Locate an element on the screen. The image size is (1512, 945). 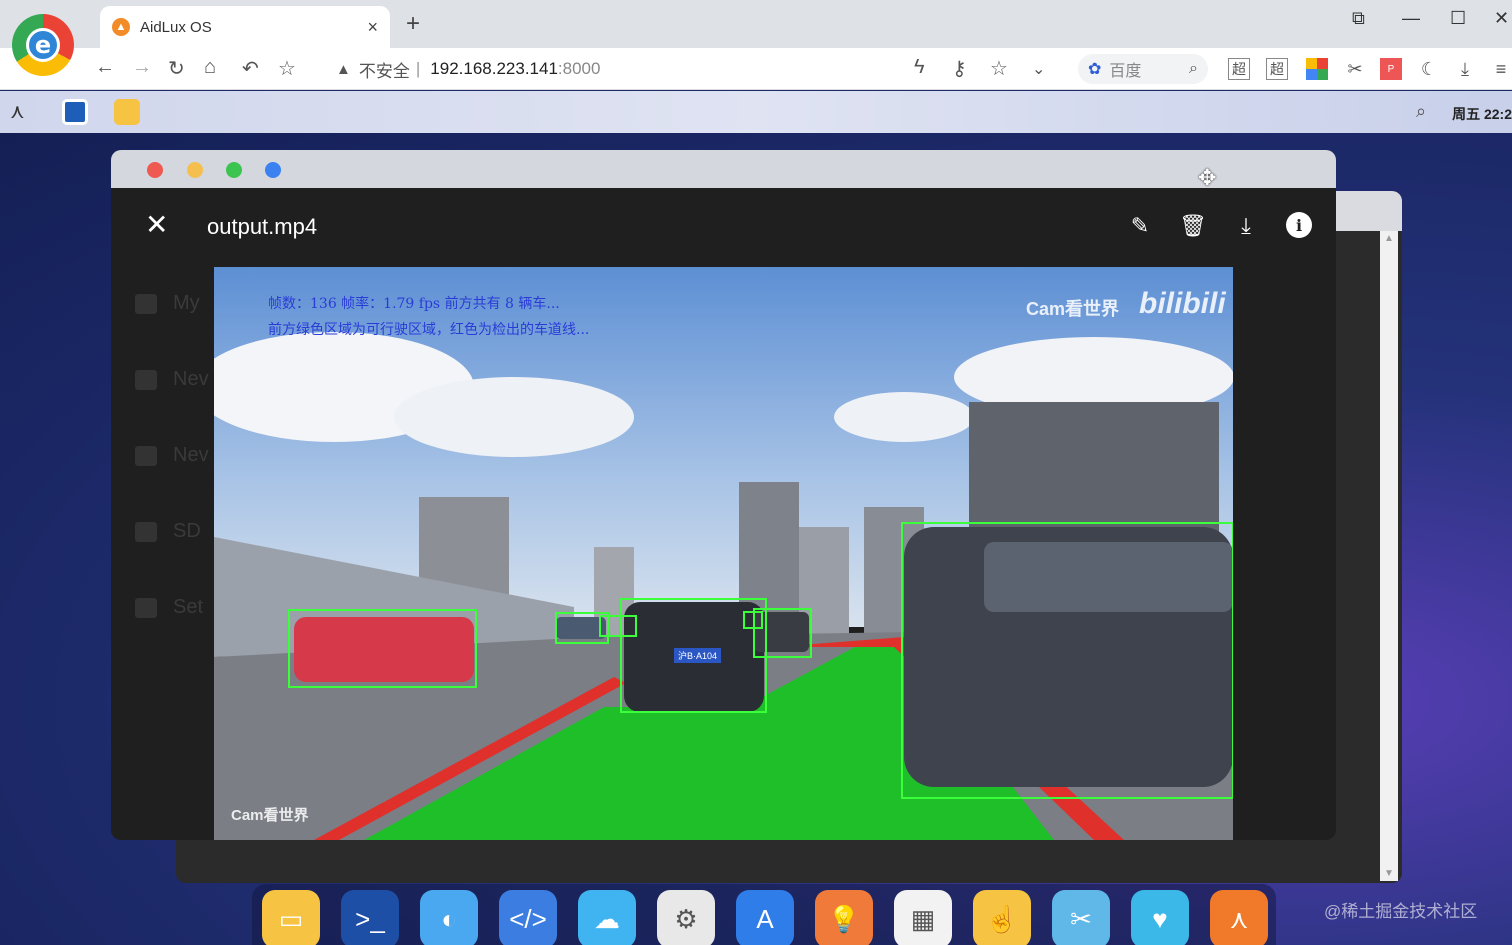
scroll-up-icon: ▲ is located at coordinates (1389, 238).